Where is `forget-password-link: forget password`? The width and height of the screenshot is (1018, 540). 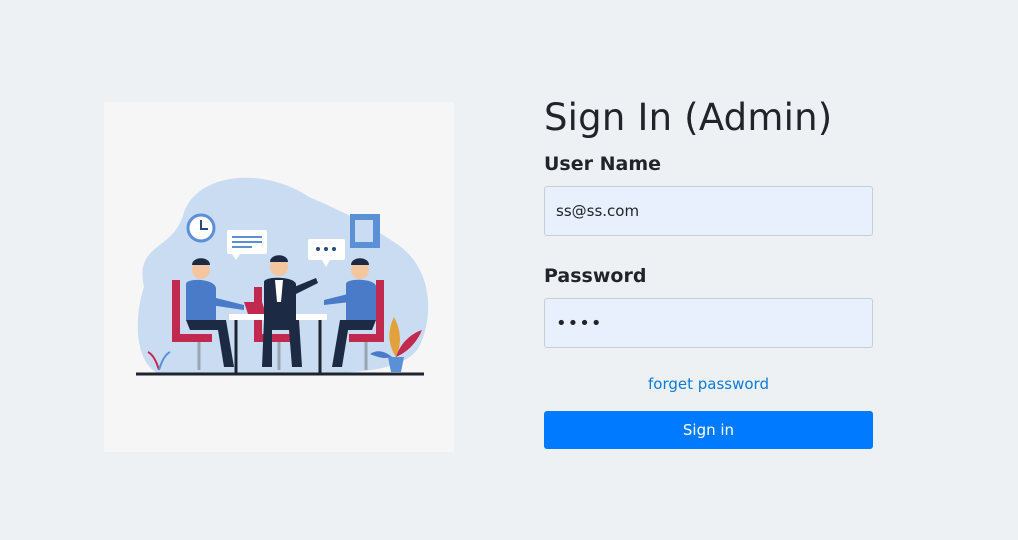
forget-password-link: forget password is located at coordinates (708, 384).